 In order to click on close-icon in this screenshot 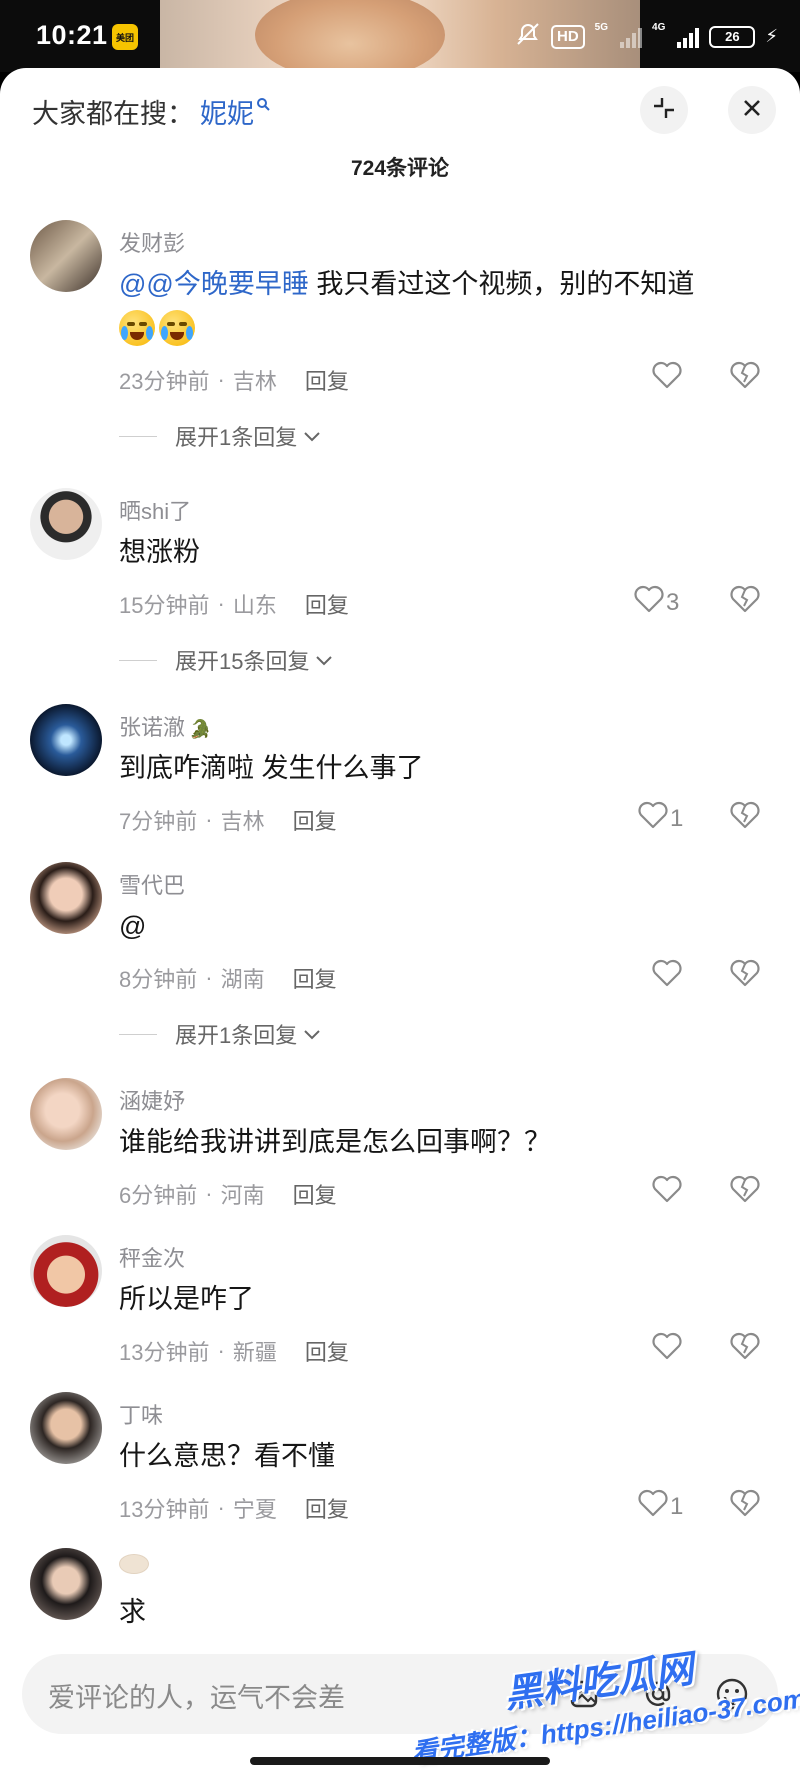, I will do `click(752, 110)`.